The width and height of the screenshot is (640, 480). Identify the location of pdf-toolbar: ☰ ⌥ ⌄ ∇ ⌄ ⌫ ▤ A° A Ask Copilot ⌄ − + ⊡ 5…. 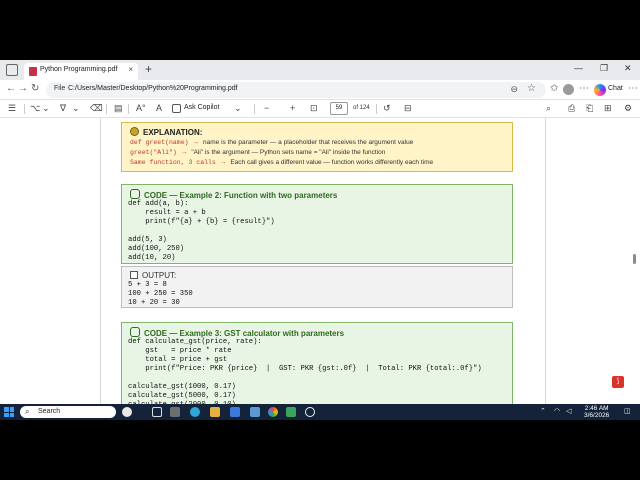
(320, 109).